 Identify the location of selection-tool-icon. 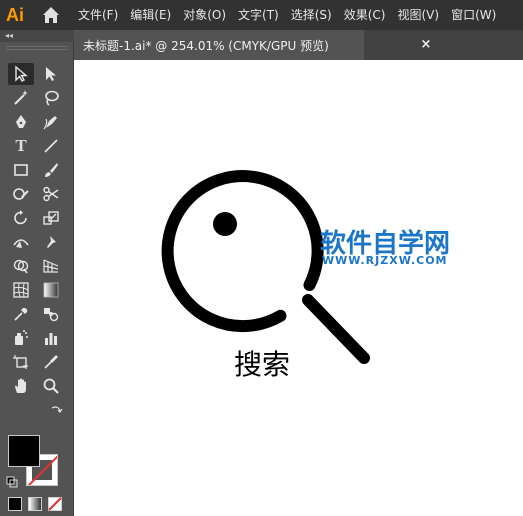
(21, 74).